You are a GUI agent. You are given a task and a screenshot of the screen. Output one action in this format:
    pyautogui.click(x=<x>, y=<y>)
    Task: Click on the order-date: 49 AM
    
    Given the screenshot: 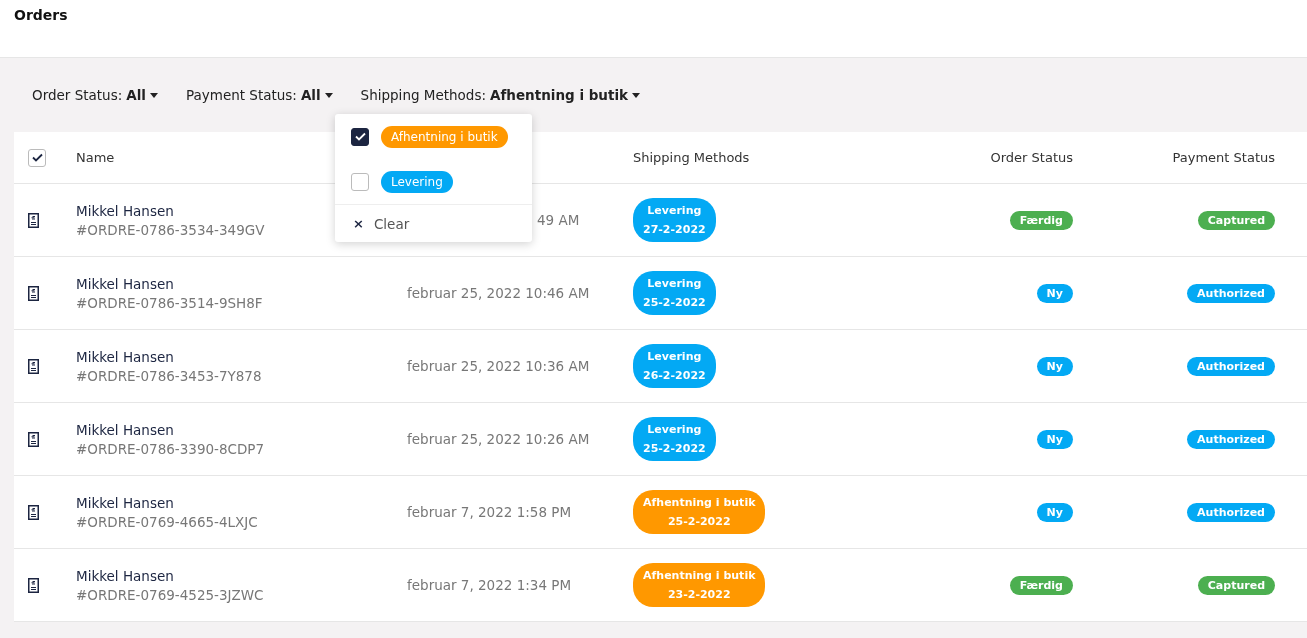 What is the action you would take?
    pyautogui.click(x=559, y=220)
    